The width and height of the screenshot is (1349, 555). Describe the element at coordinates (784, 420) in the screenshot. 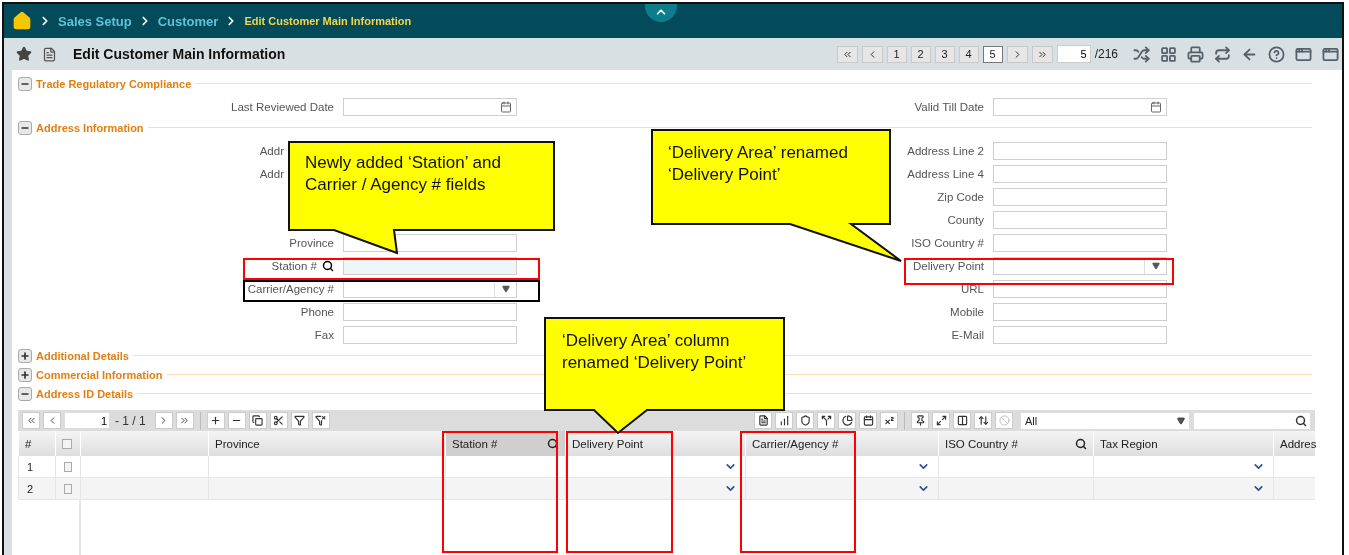

I see `chart-button` at that location.